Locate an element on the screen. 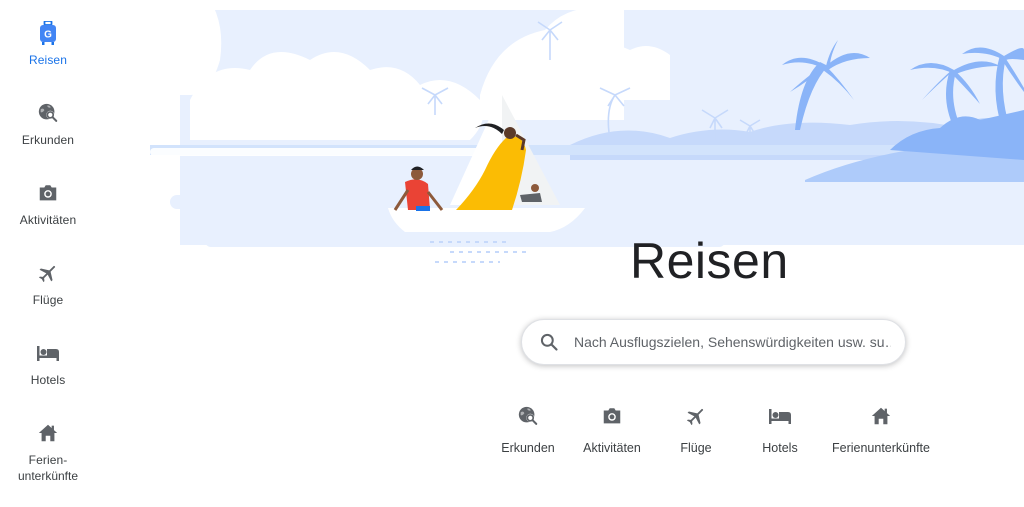 This screenshot has width=1024, height=507. quick-link-label: Hotels is located at coordinates (780, 448).